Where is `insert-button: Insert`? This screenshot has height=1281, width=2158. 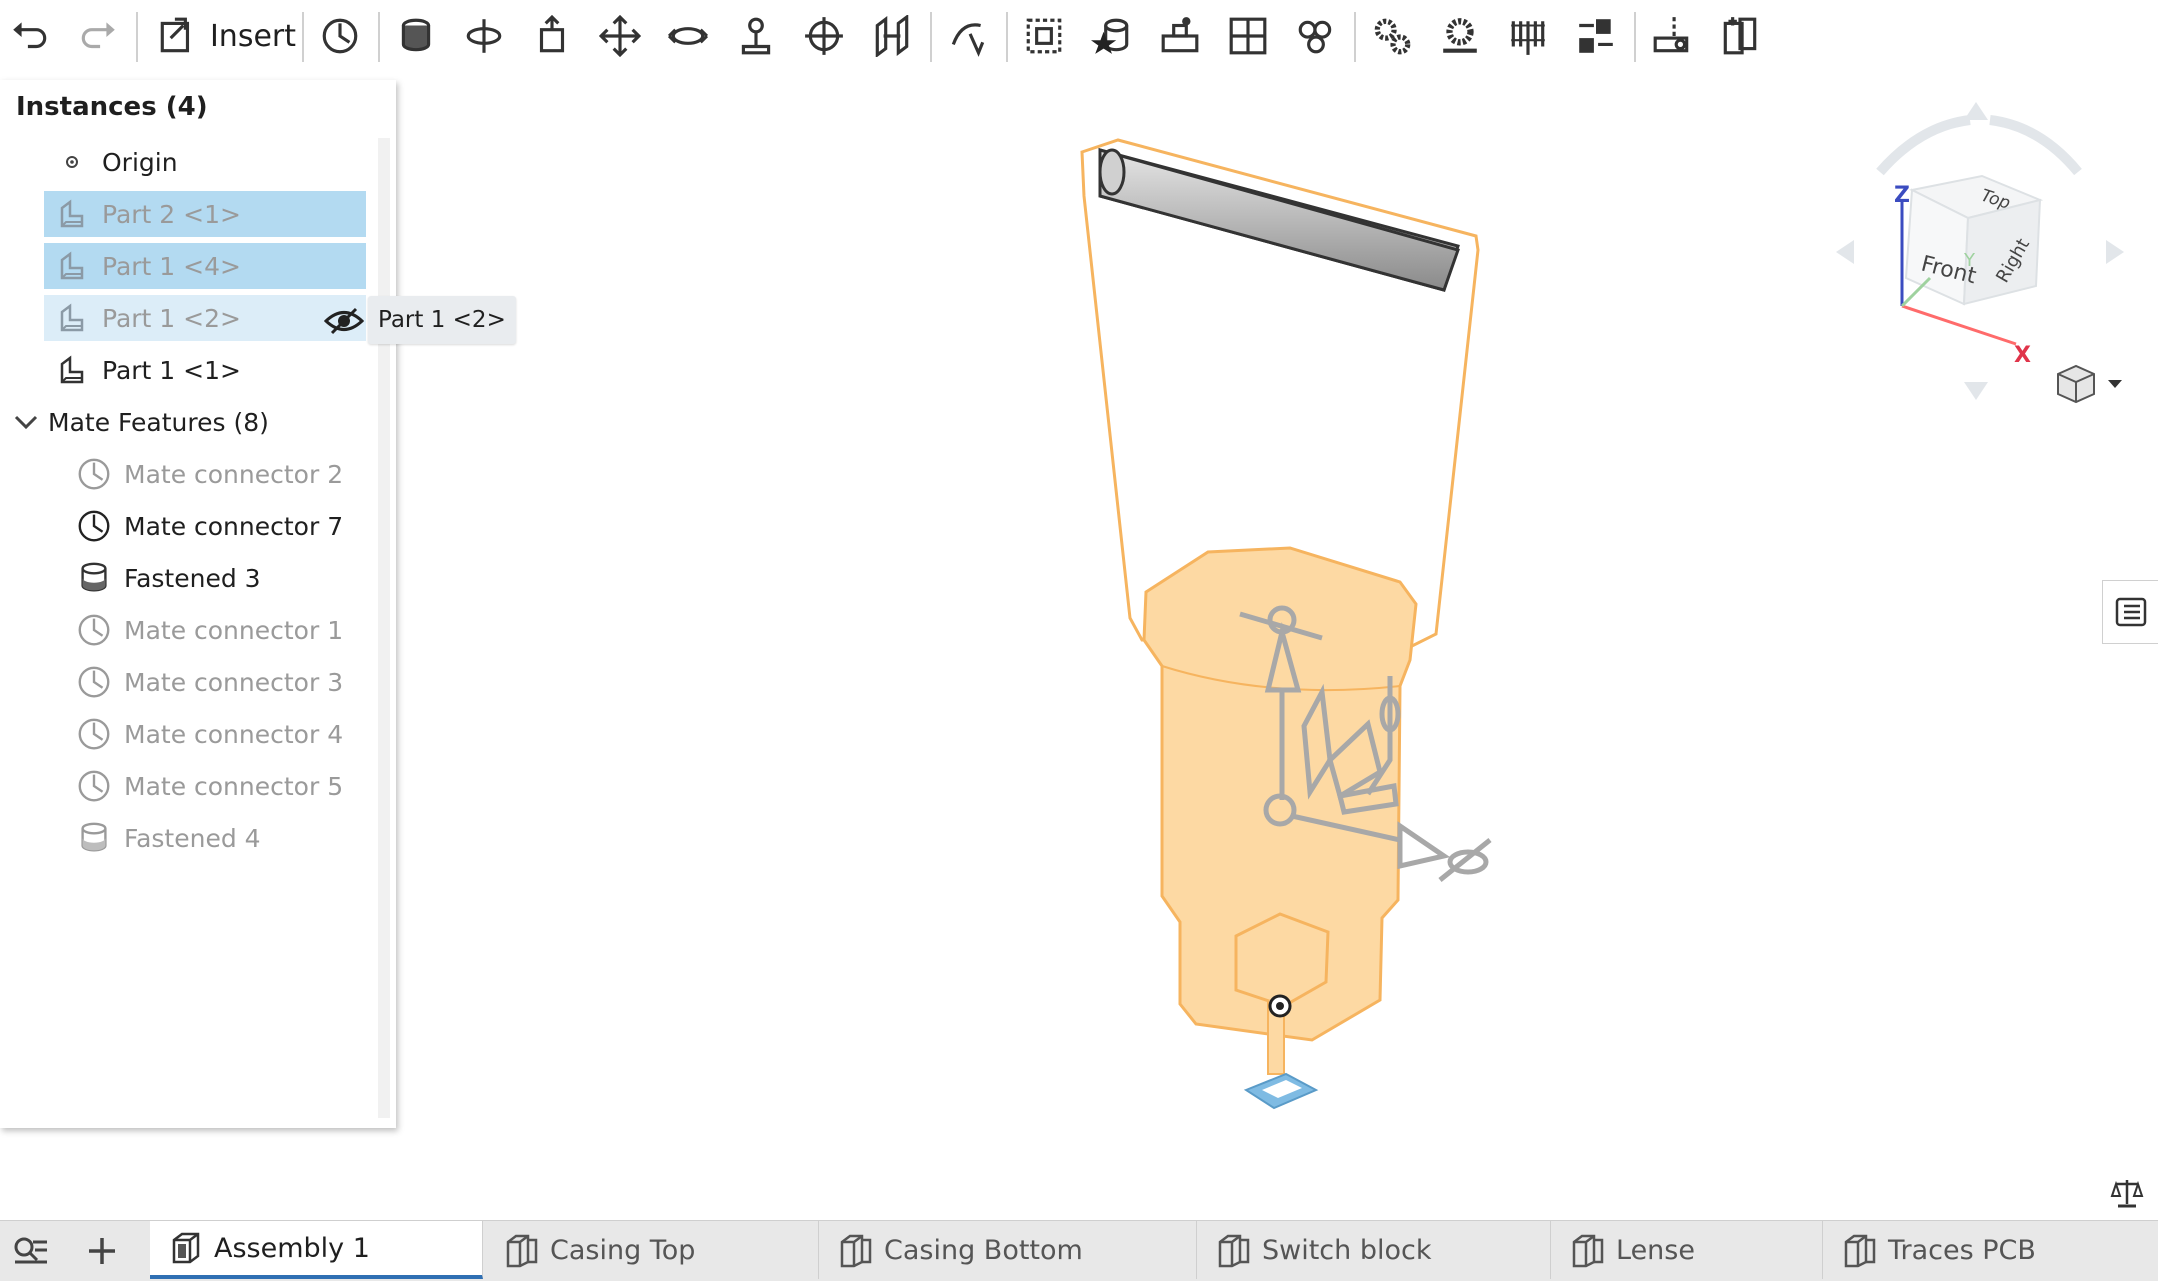 insert-button: Insert is located at coordinates (226, 36).